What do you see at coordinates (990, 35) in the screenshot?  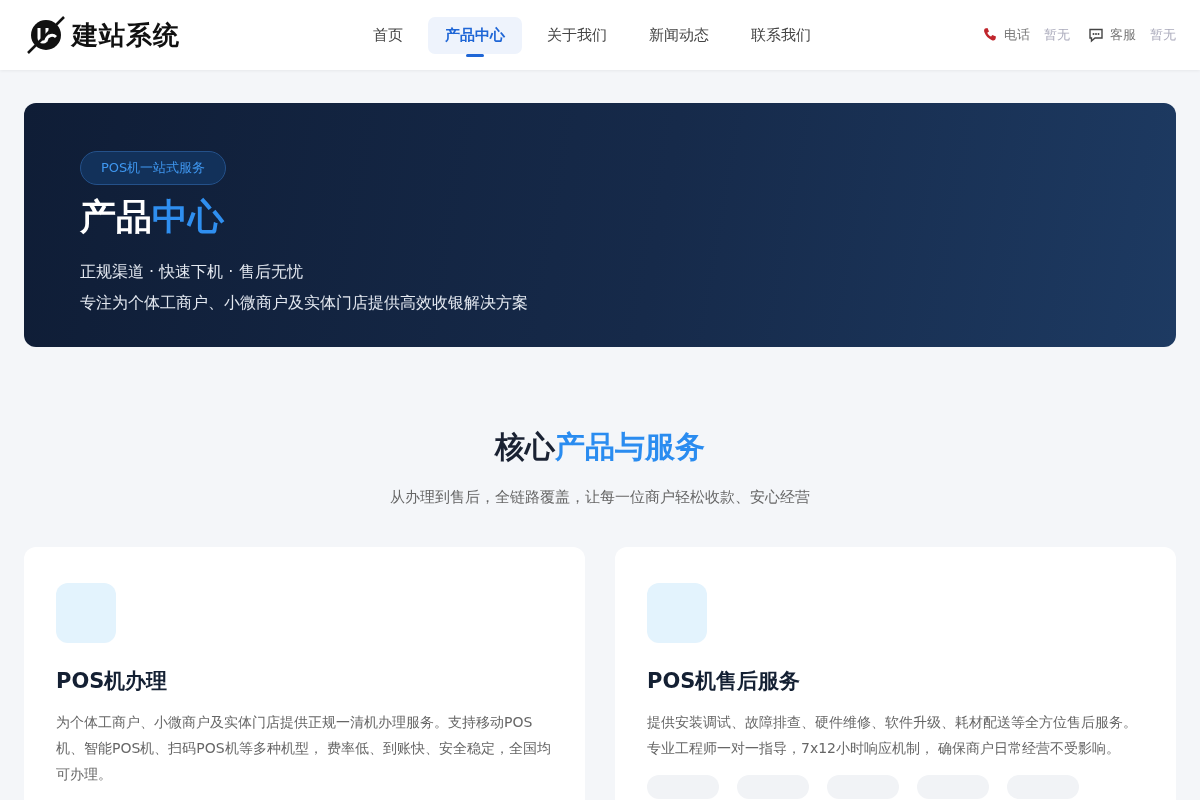 I see `phone-icon` at bounding box center [990, 35].